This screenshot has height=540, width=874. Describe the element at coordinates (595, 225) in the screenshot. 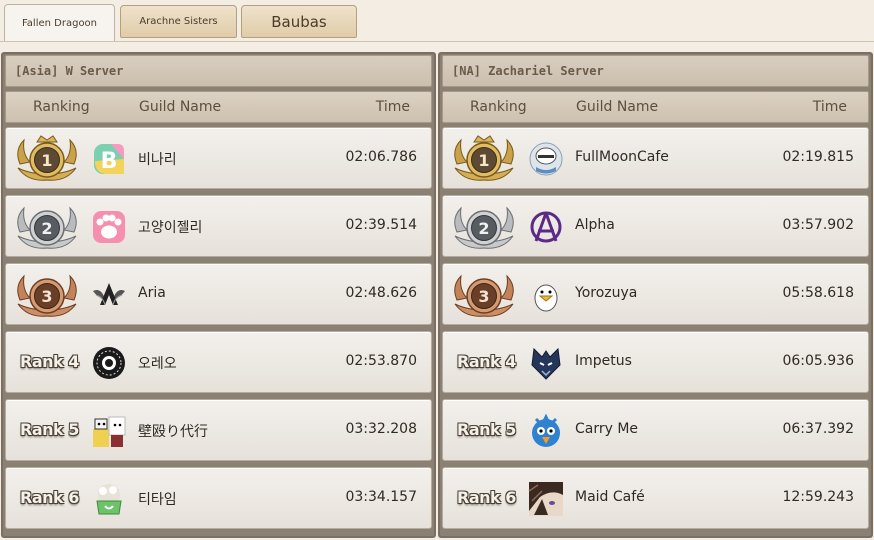

I see `guild-name: Alpha` at that location.